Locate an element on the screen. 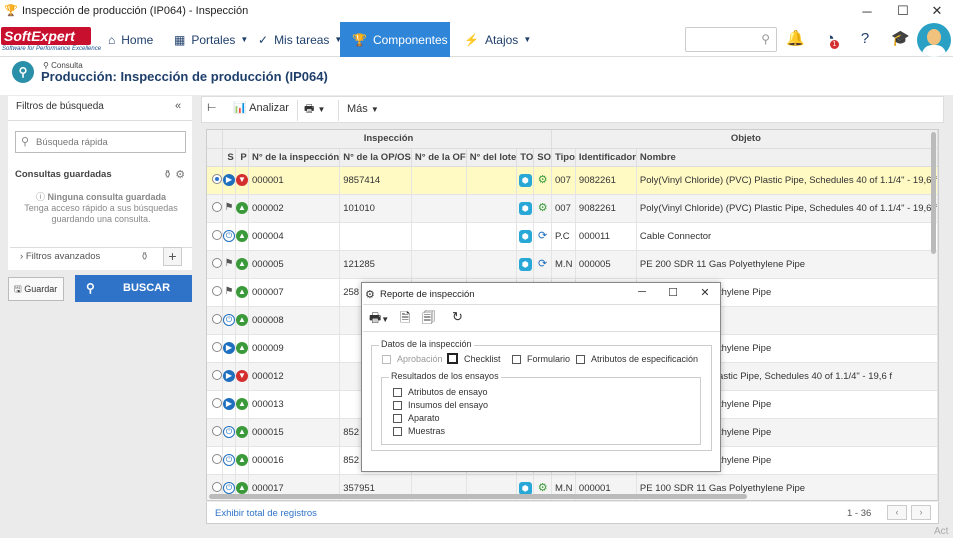  print-button: 🖶 ▼ is located at coordinates (311, 110).